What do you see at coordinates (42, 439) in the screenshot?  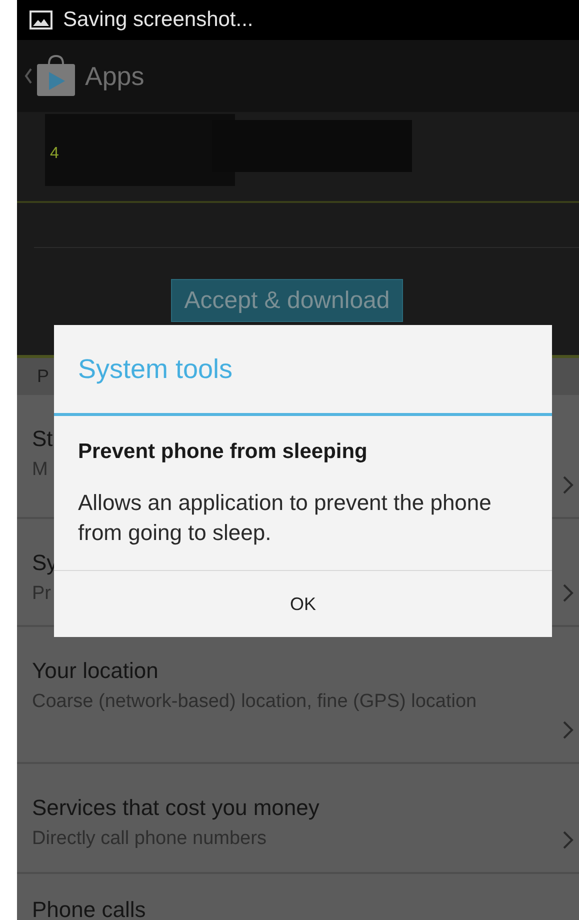 I see `permission-group-title: St` at bounding box center [42, 439].